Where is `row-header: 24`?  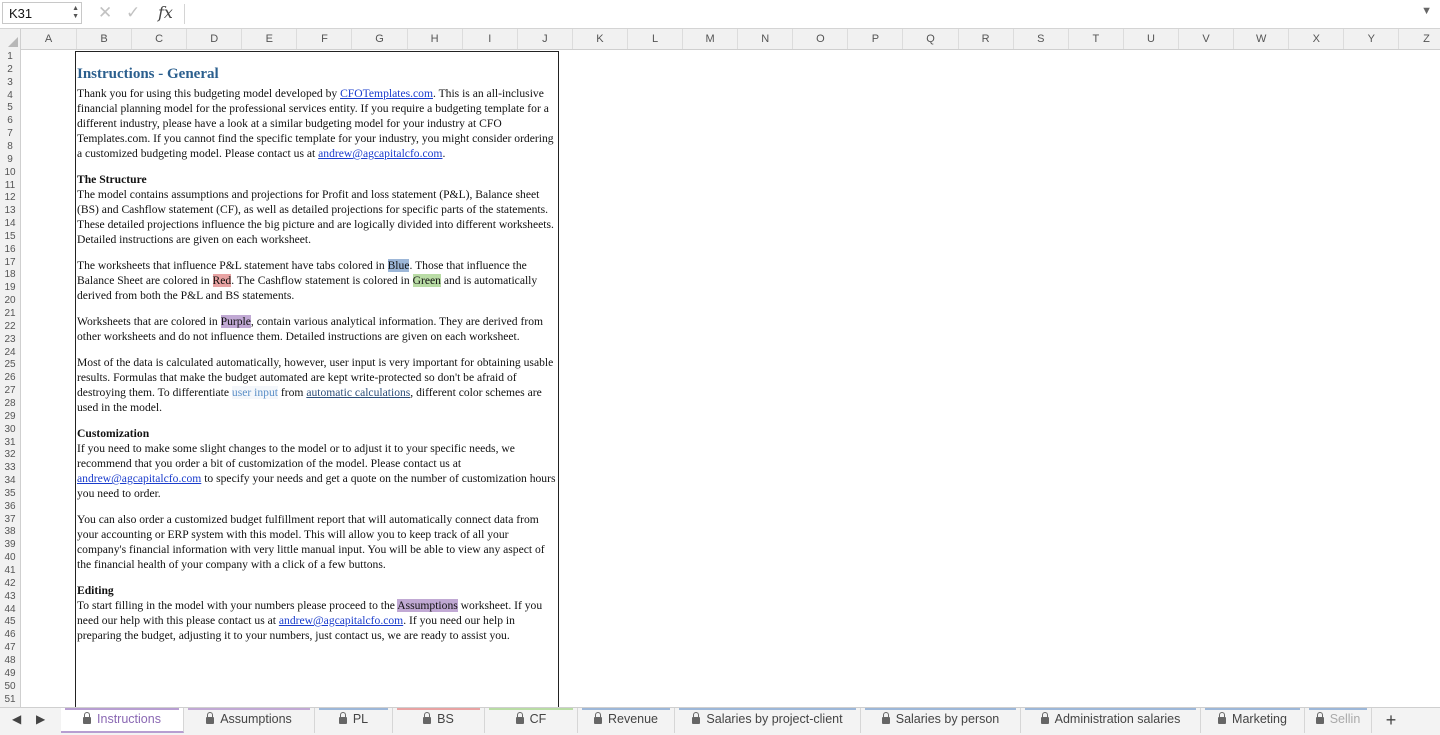 row-header: 24 is located at coordinates (10, 353).